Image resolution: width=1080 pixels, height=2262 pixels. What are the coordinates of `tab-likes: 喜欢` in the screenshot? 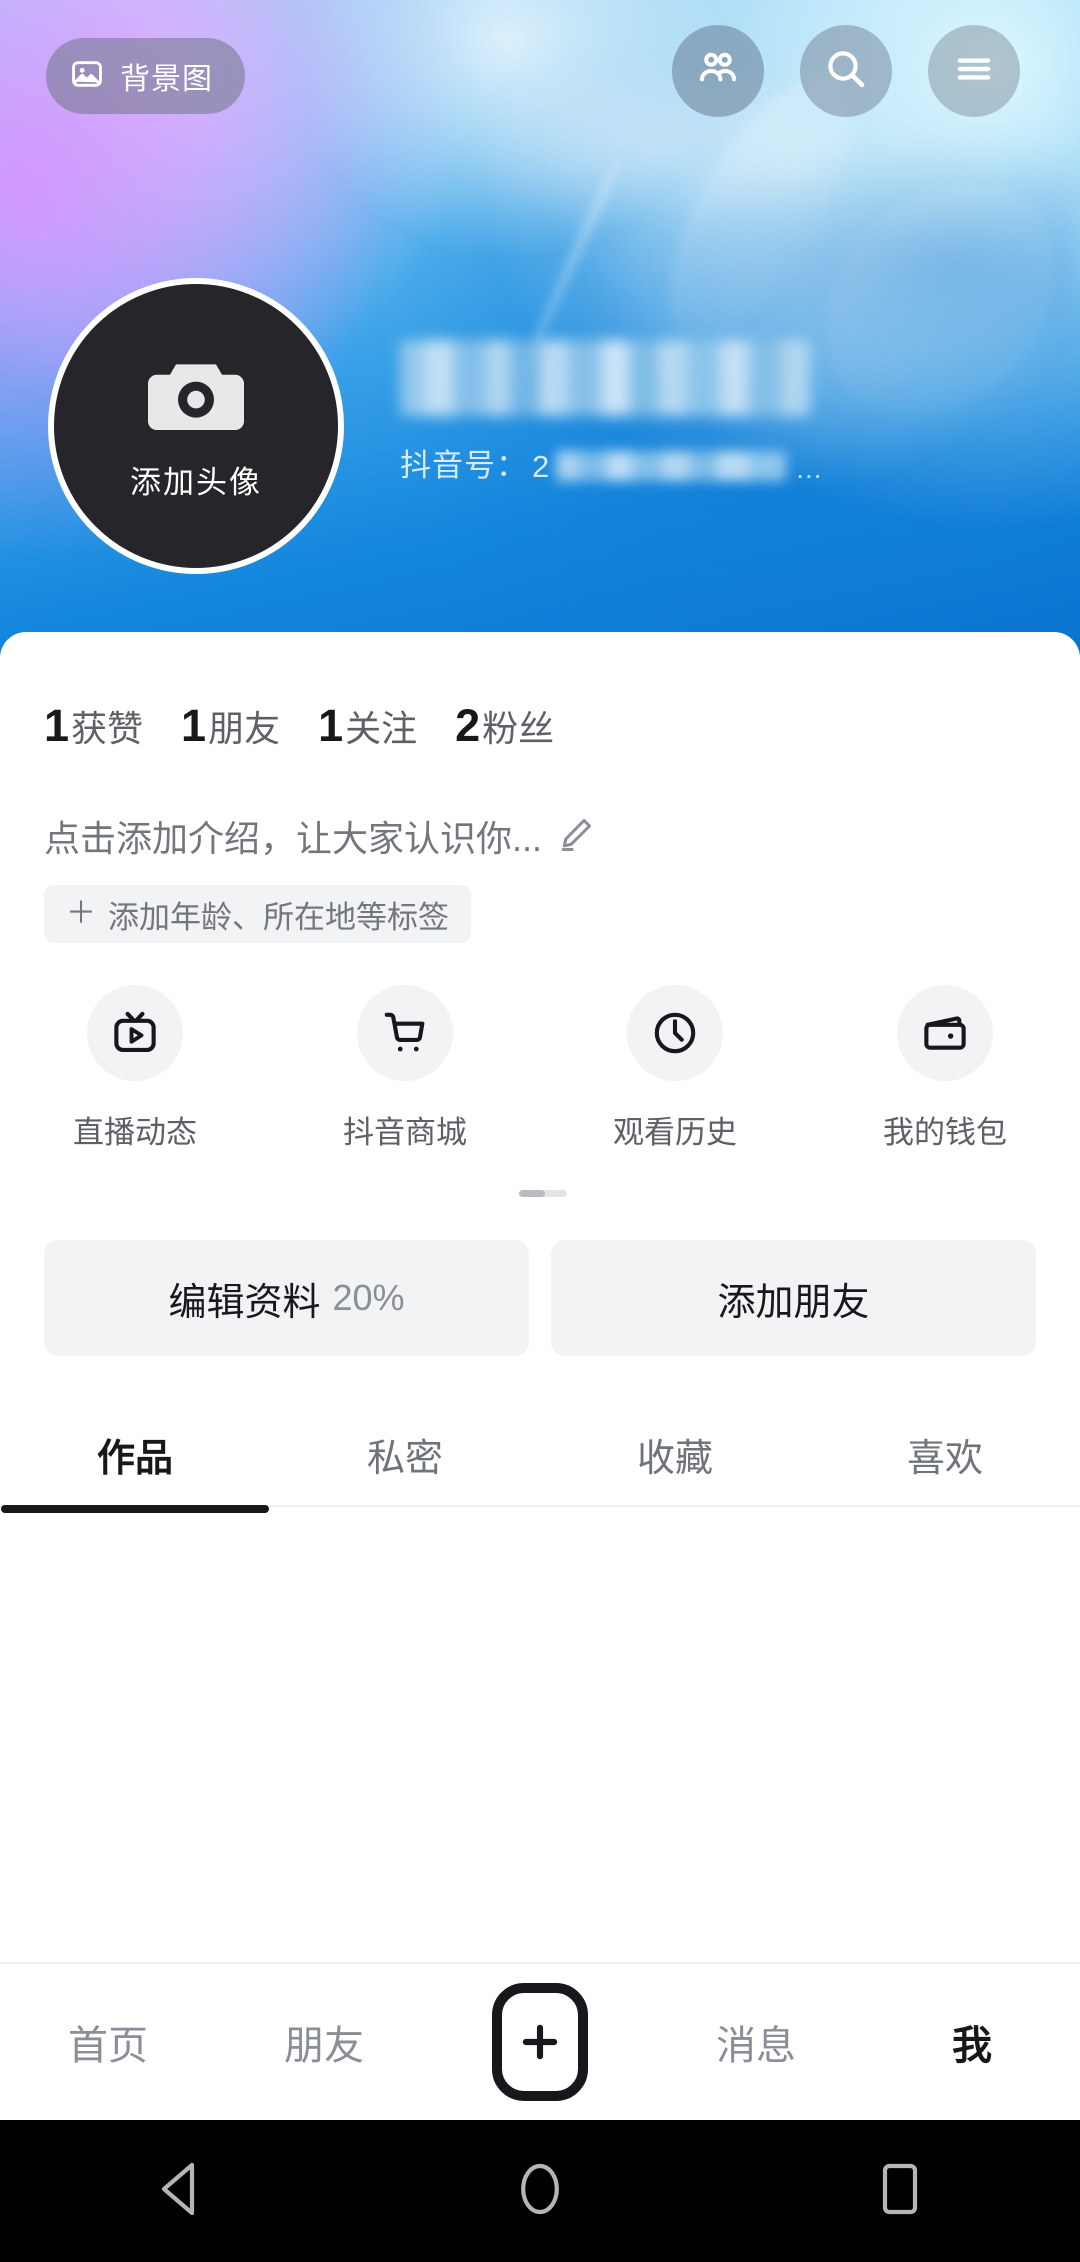 It's located at (945, 1454).